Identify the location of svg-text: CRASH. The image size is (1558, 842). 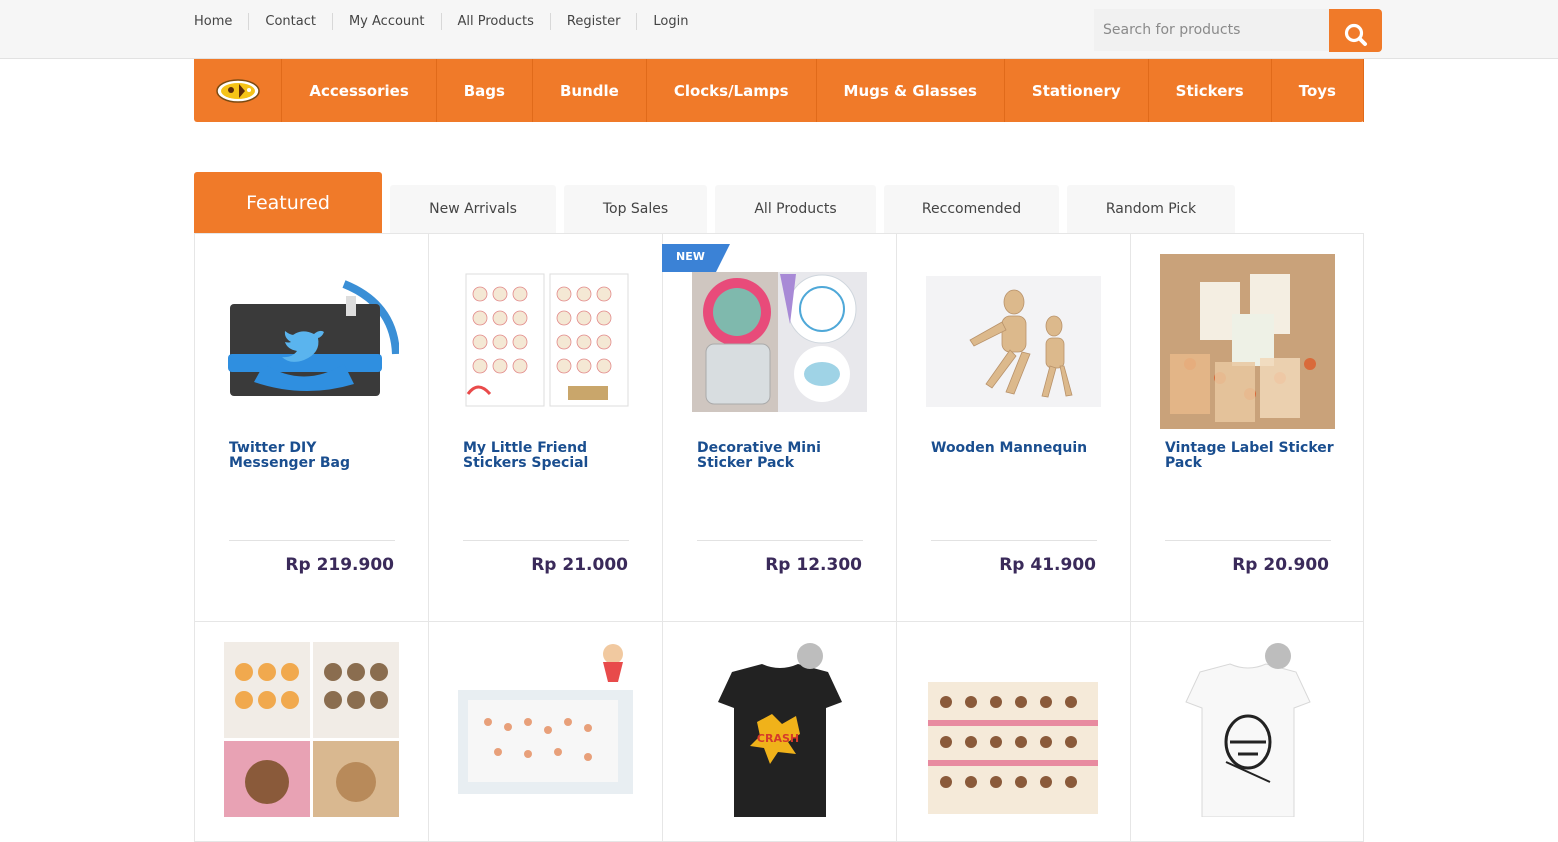
(778, 738).